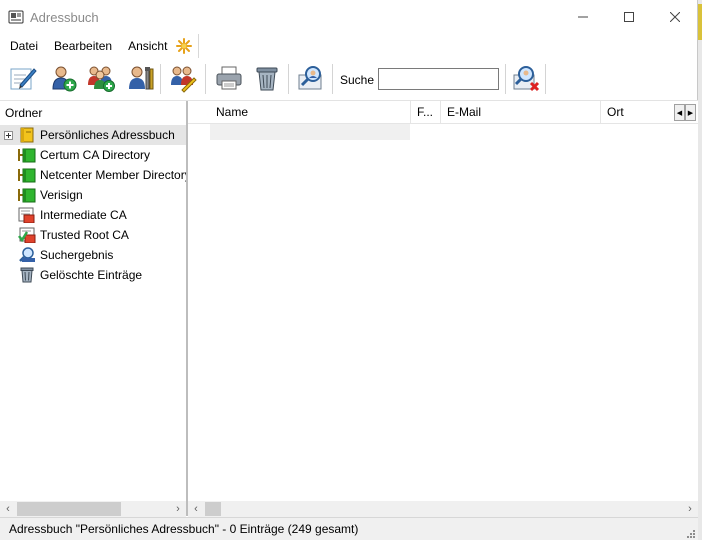 Image resolution: width=702 pixels, height=540 pixels. I want to click on title-bar: Adressbuch, so click(349, 17).